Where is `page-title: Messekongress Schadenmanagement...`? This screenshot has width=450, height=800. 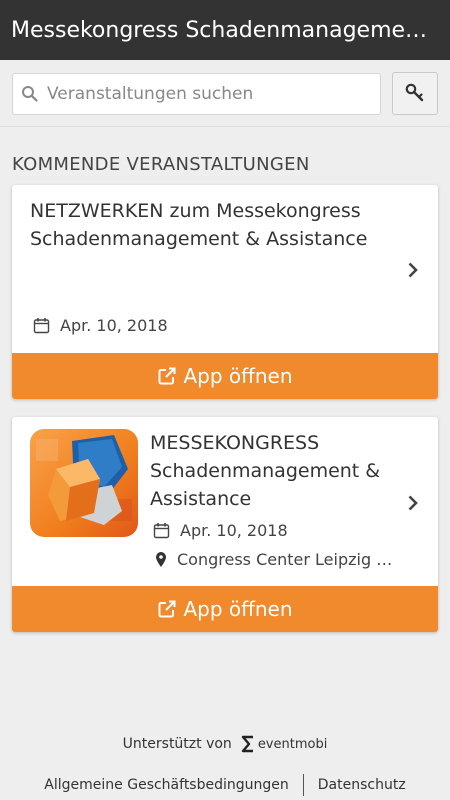 page-title: Messekongress Schadenmanagement... is located at coordinates (225, 30).